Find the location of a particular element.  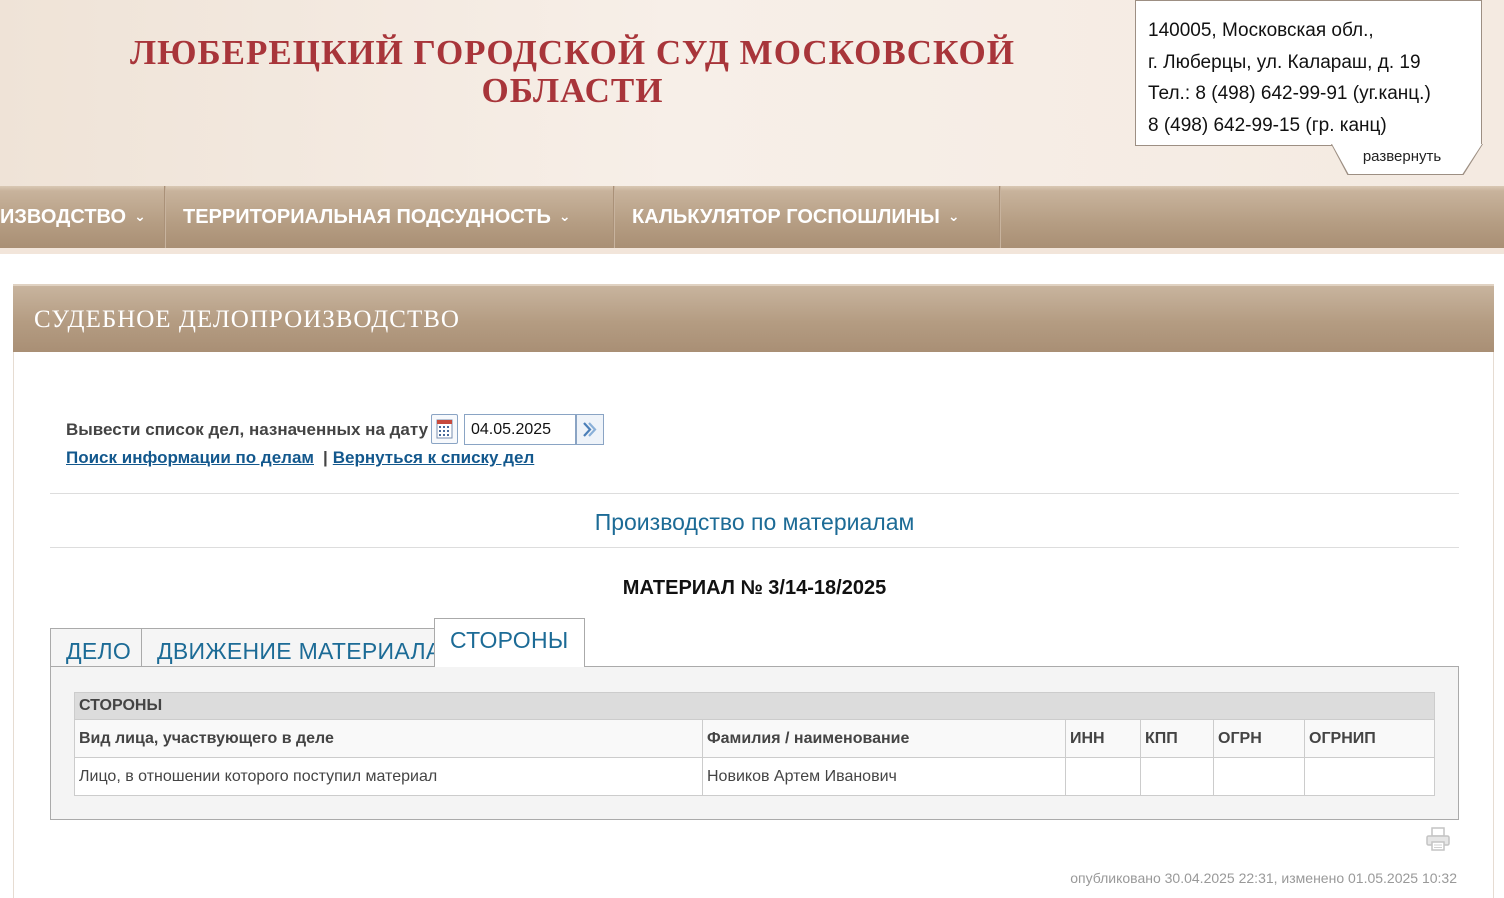

go-button is located at coordinates (590, 429).